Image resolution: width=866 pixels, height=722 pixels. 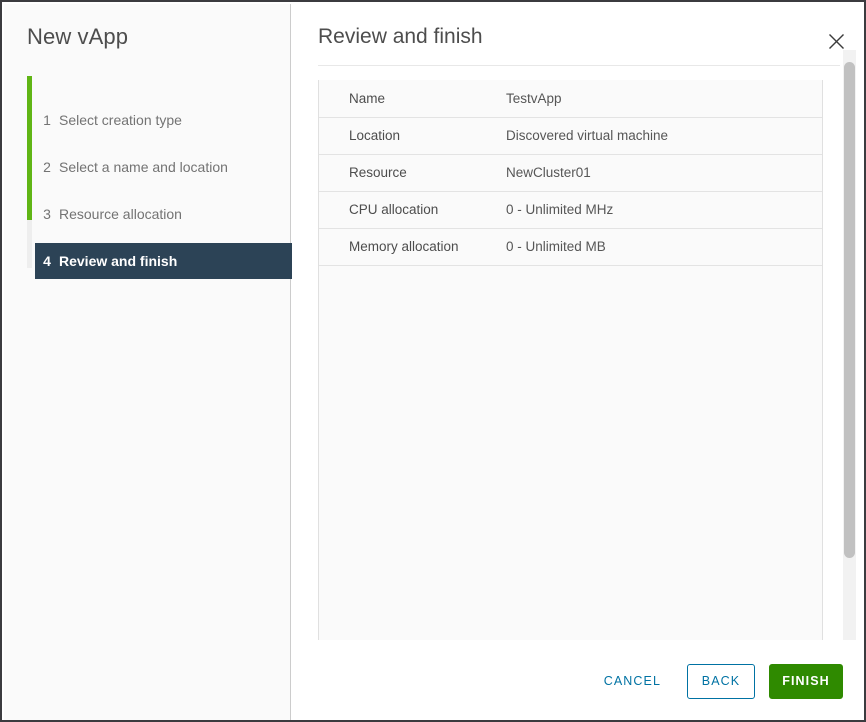 What do you see at coordinates (410, 99) in the screenshot?
I see `summary-key: Name` at bounding box center [410, 99].